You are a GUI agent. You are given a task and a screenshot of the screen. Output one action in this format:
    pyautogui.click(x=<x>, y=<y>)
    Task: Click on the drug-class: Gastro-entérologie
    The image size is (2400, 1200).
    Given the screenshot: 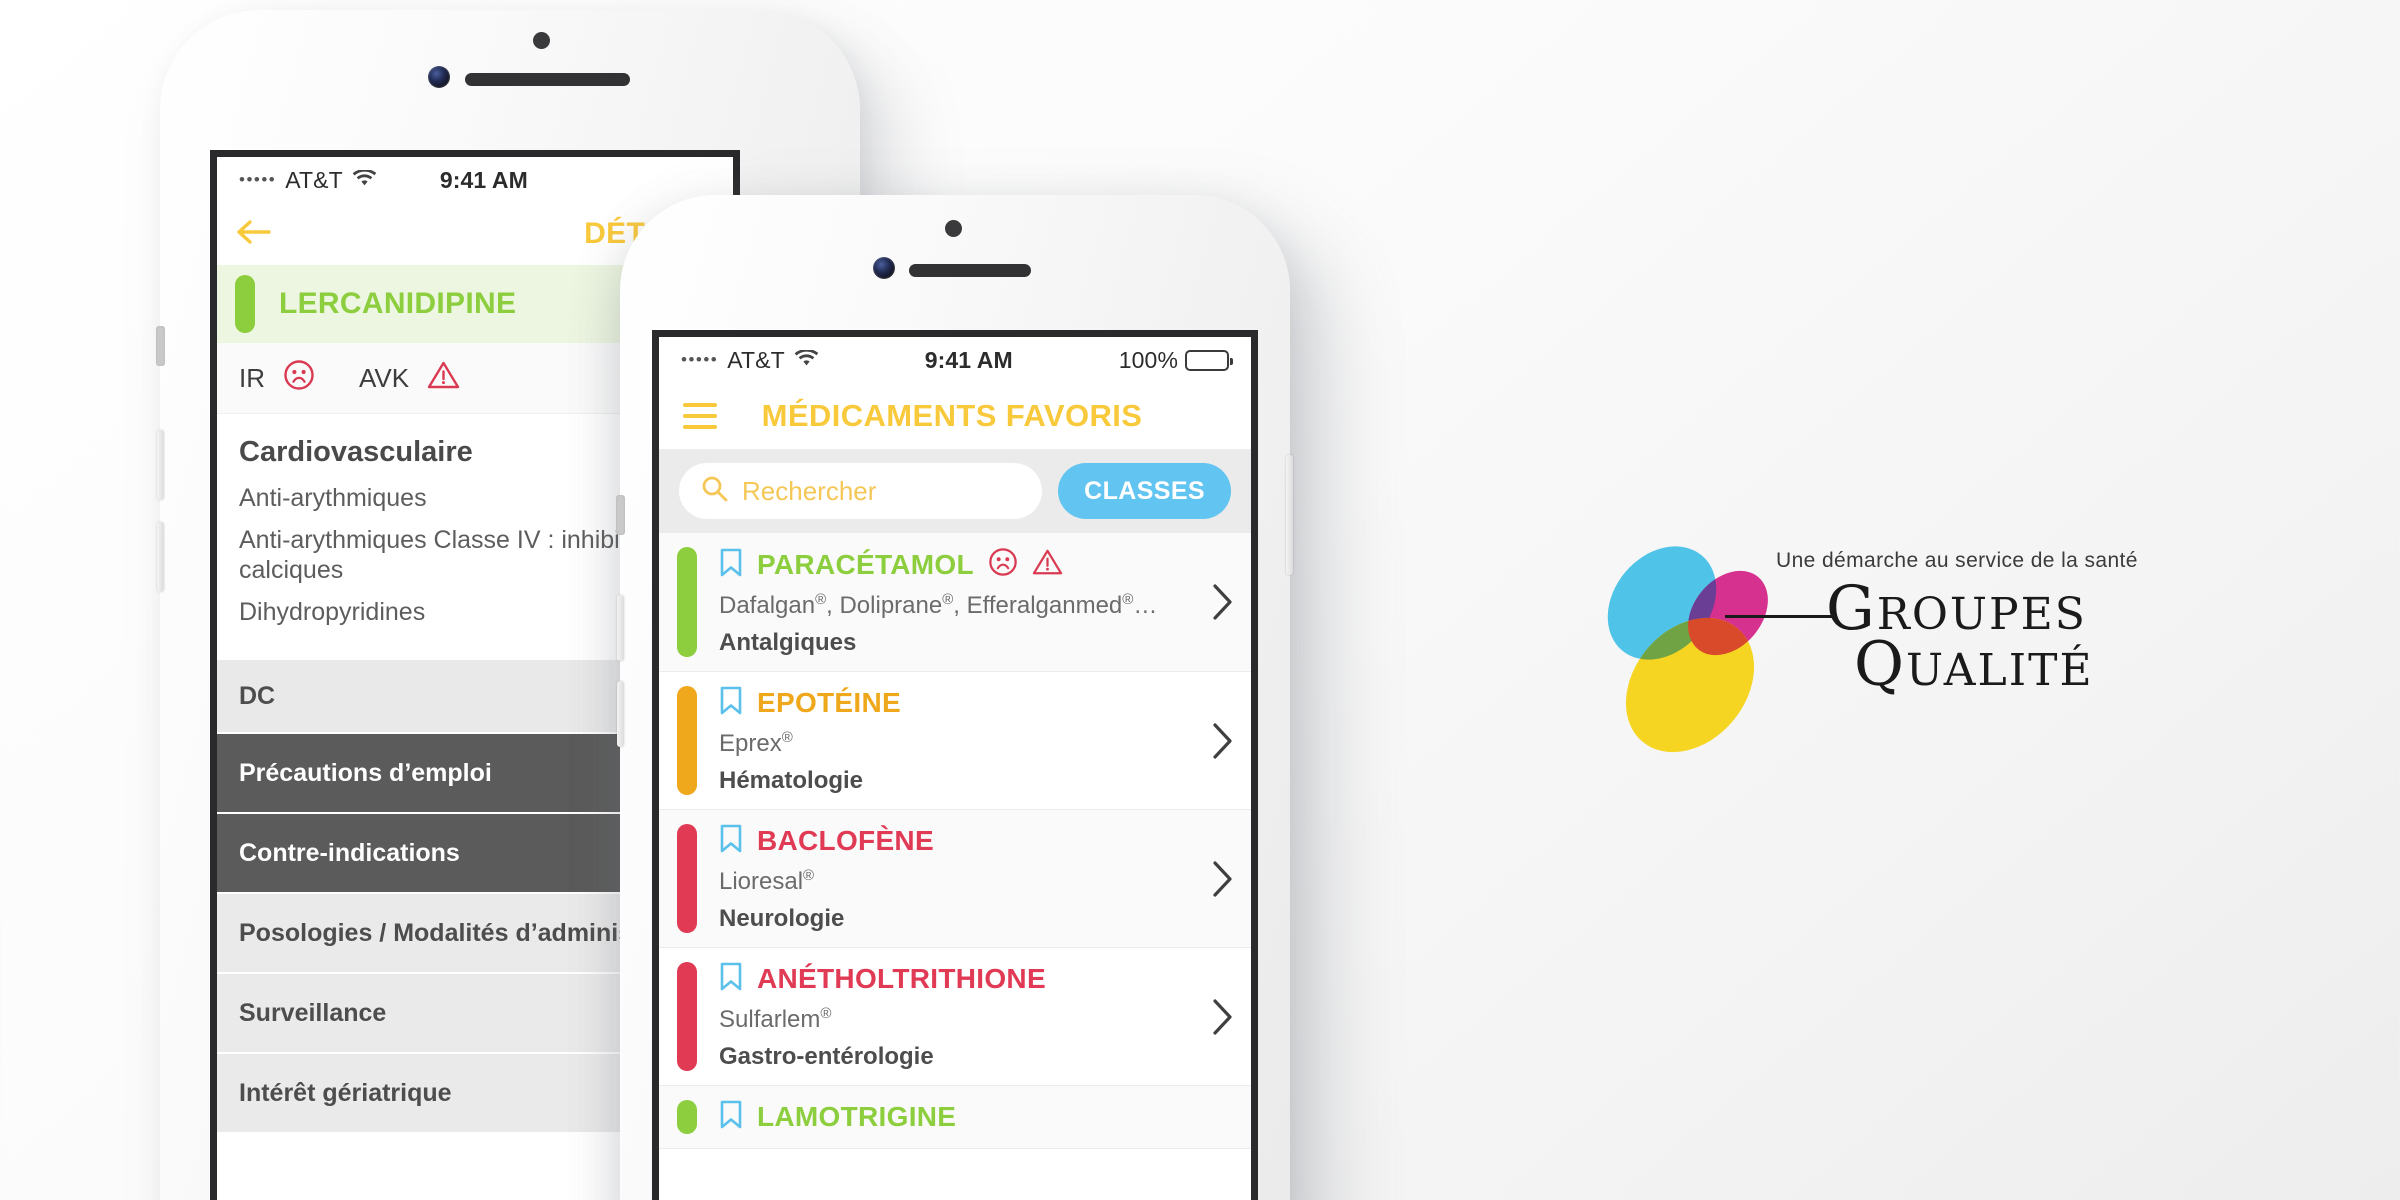 What is the action you would take?
    pyautogui.click(x=826, y=1056)
    